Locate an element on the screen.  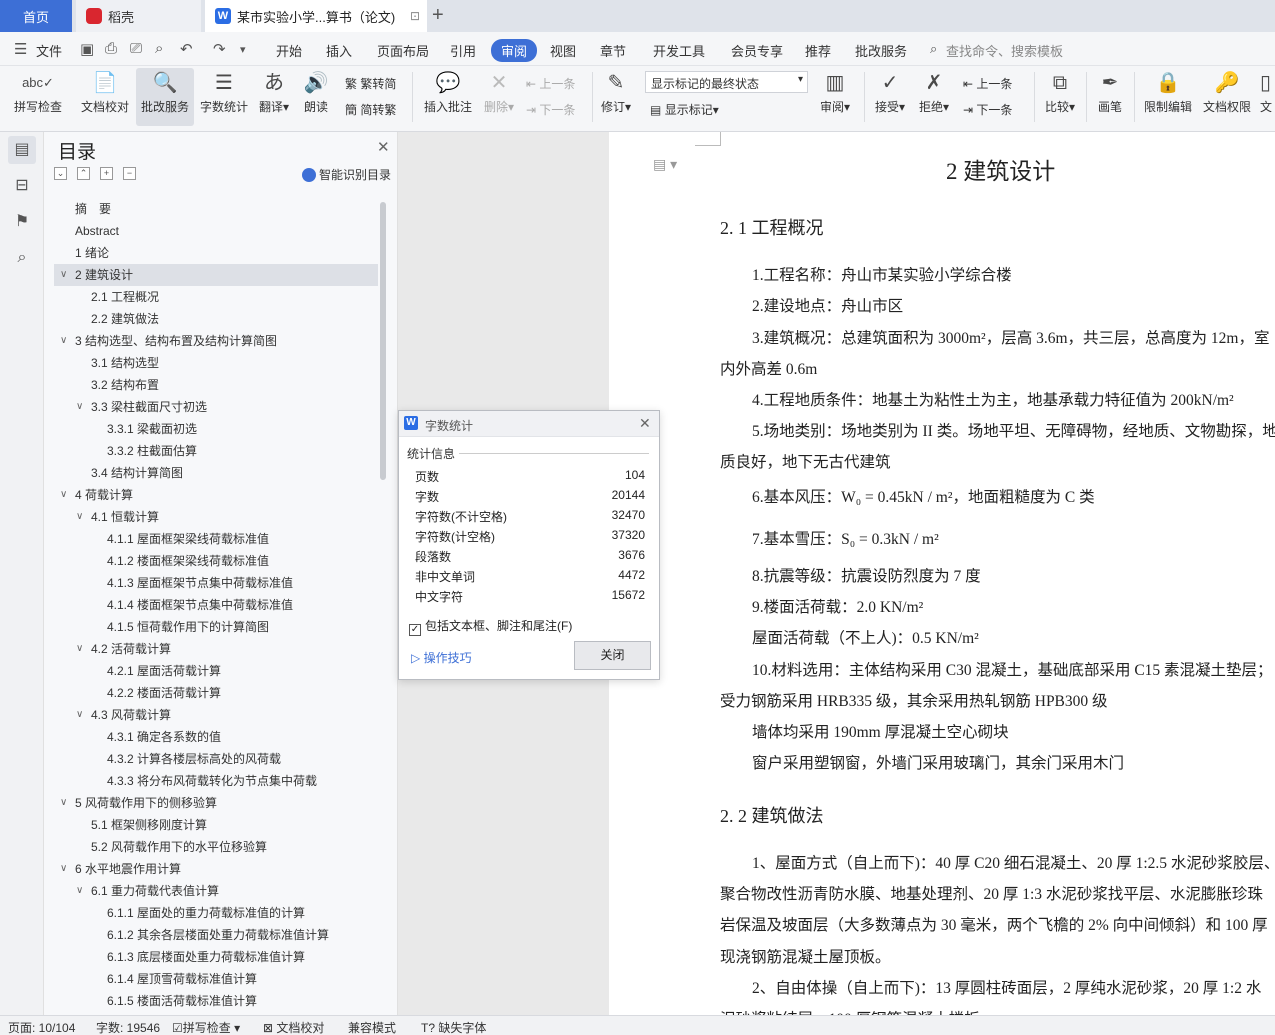
doc-permission-button: 🔑 文档权限 is located at coordinates (1227, 97).